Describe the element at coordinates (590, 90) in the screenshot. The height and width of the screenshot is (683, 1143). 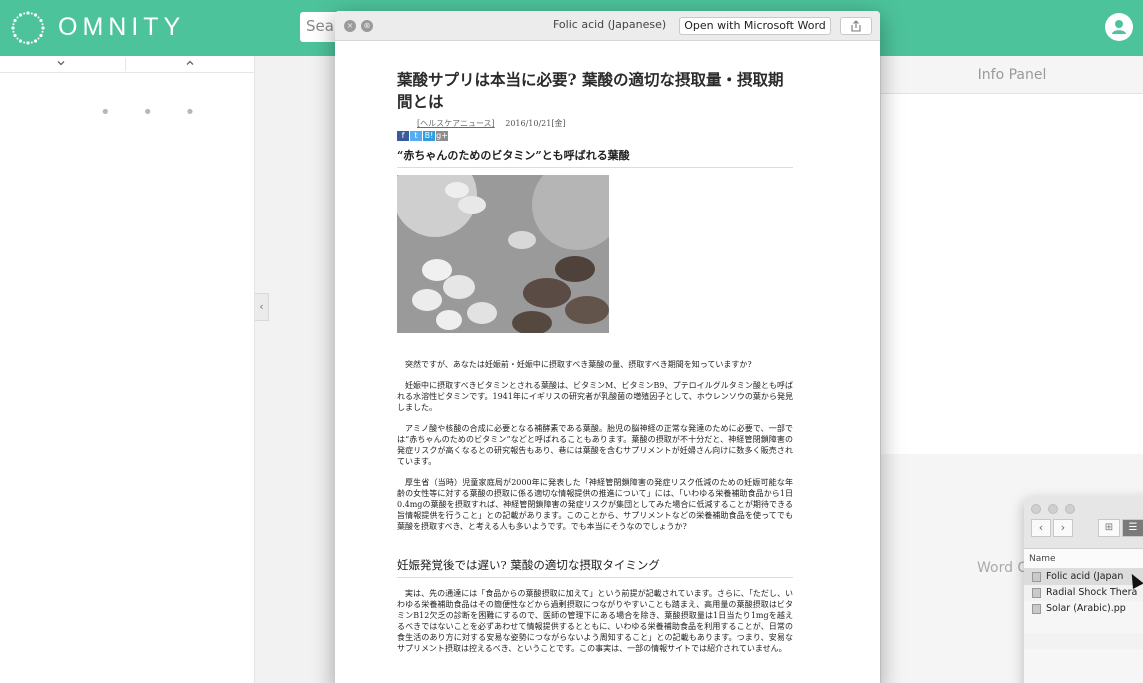
I see `document-title: 葉酸サプリは本当に必要? 葉酸の適切な摂取量・摂取期間とは` at that location.